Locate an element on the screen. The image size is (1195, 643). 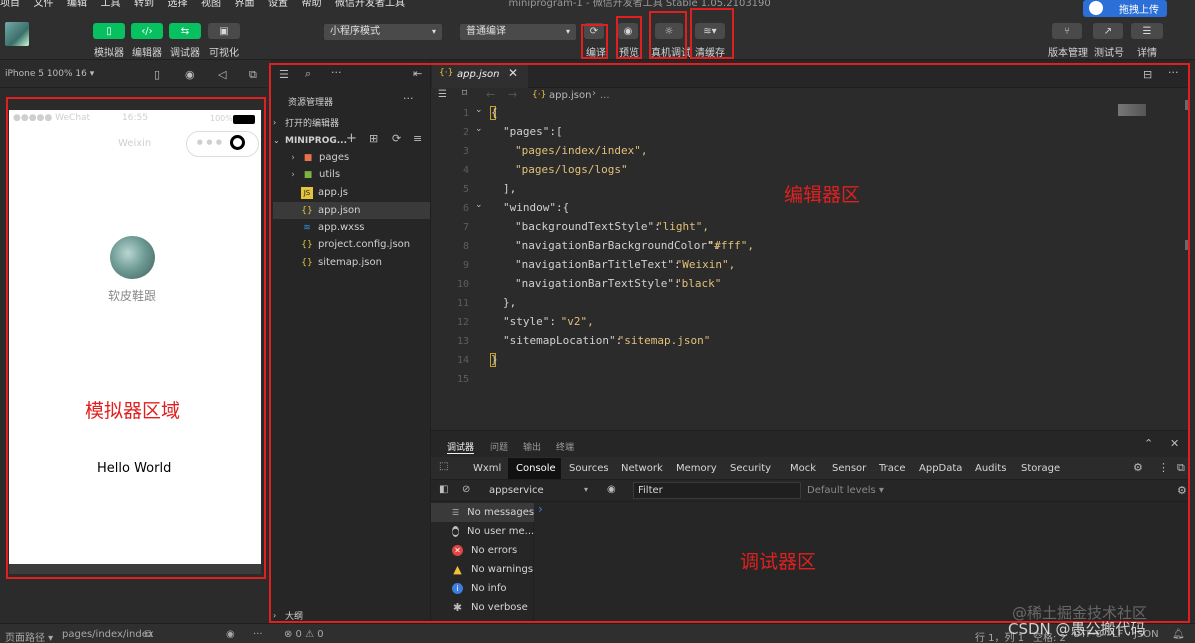
tab-mock: Mock is located at coordinates (803, 469).